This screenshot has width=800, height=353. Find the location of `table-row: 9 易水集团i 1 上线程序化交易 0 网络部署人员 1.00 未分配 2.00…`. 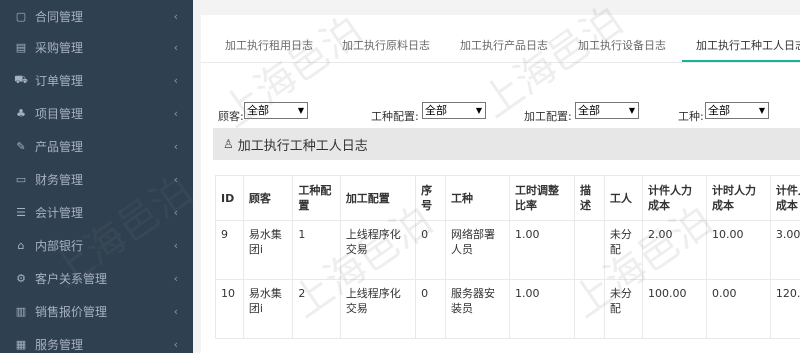

table-row: 9 易水集团i 1 上线程序化交易 0 网络部署人员 1.00 未分配 2.00… is located at coordinates (507, 250).